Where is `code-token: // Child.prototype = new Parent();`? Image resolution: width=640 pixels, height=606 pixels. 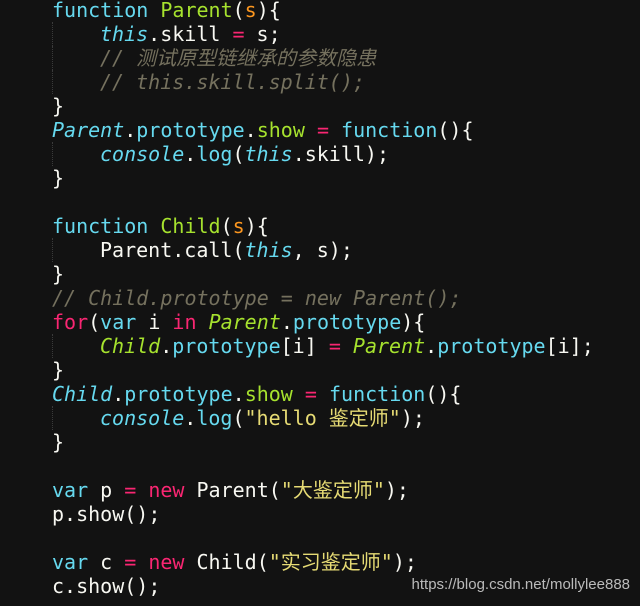
code-token: // Child.prototype = new Parent(); is located at coordinates (257, 298).